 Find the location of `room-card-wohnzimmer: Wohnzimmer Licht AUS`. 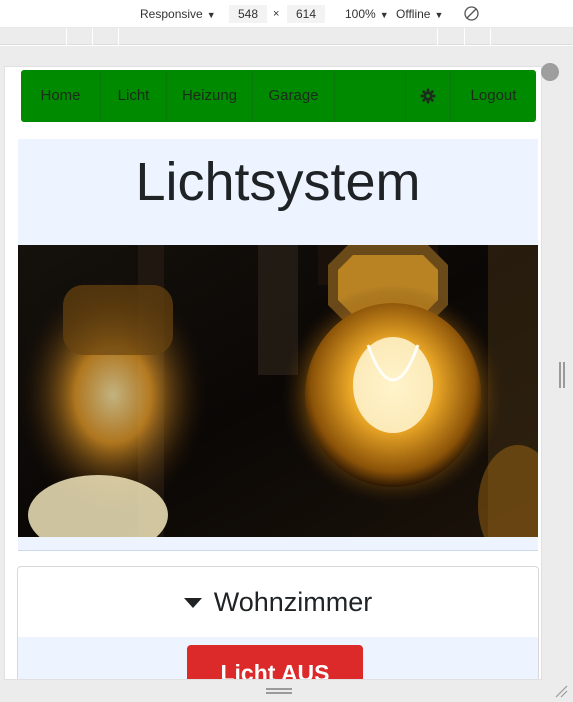

room-card-wohnzimmer: Wohnzimmer Licht AUS is located at coordinates (278, 622).